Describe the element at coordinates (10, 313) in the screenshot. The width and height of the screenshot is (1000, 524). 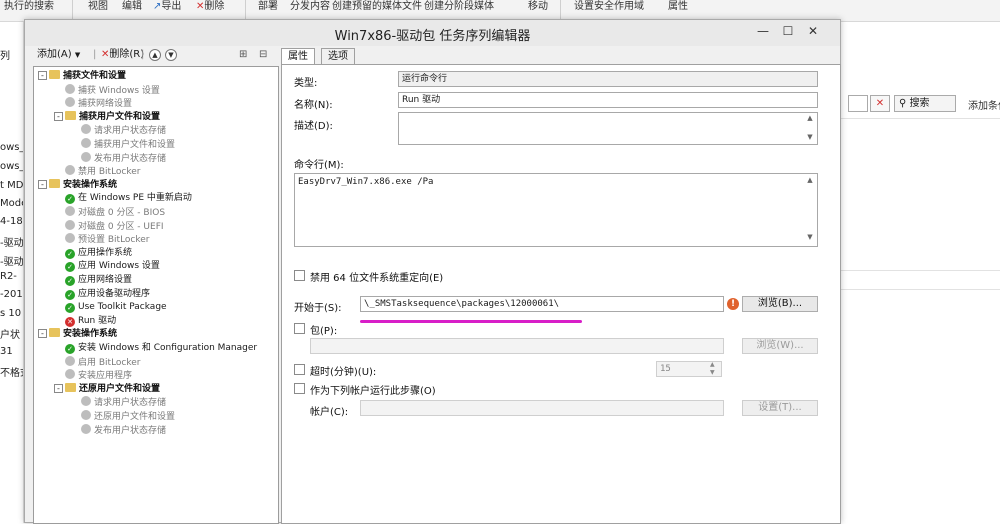
I see `list-item: s 10` at that location.